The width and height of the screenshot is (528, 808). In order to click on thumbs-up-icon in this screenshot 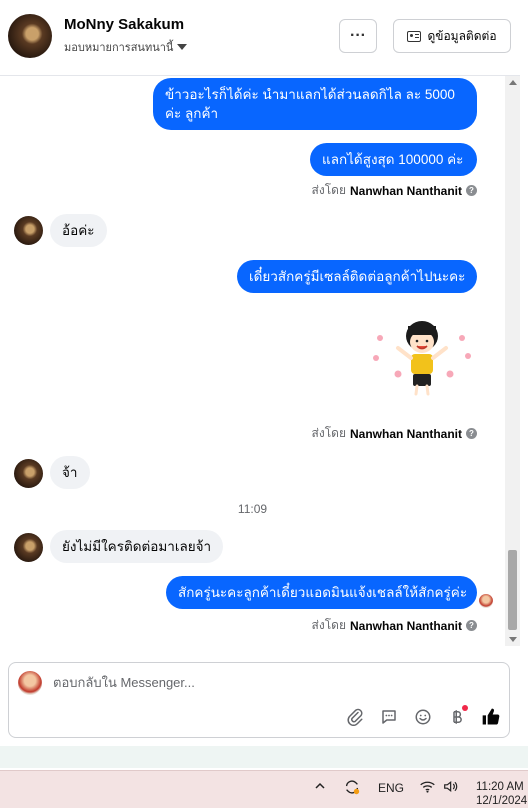, I will do `click(491, 717)`.